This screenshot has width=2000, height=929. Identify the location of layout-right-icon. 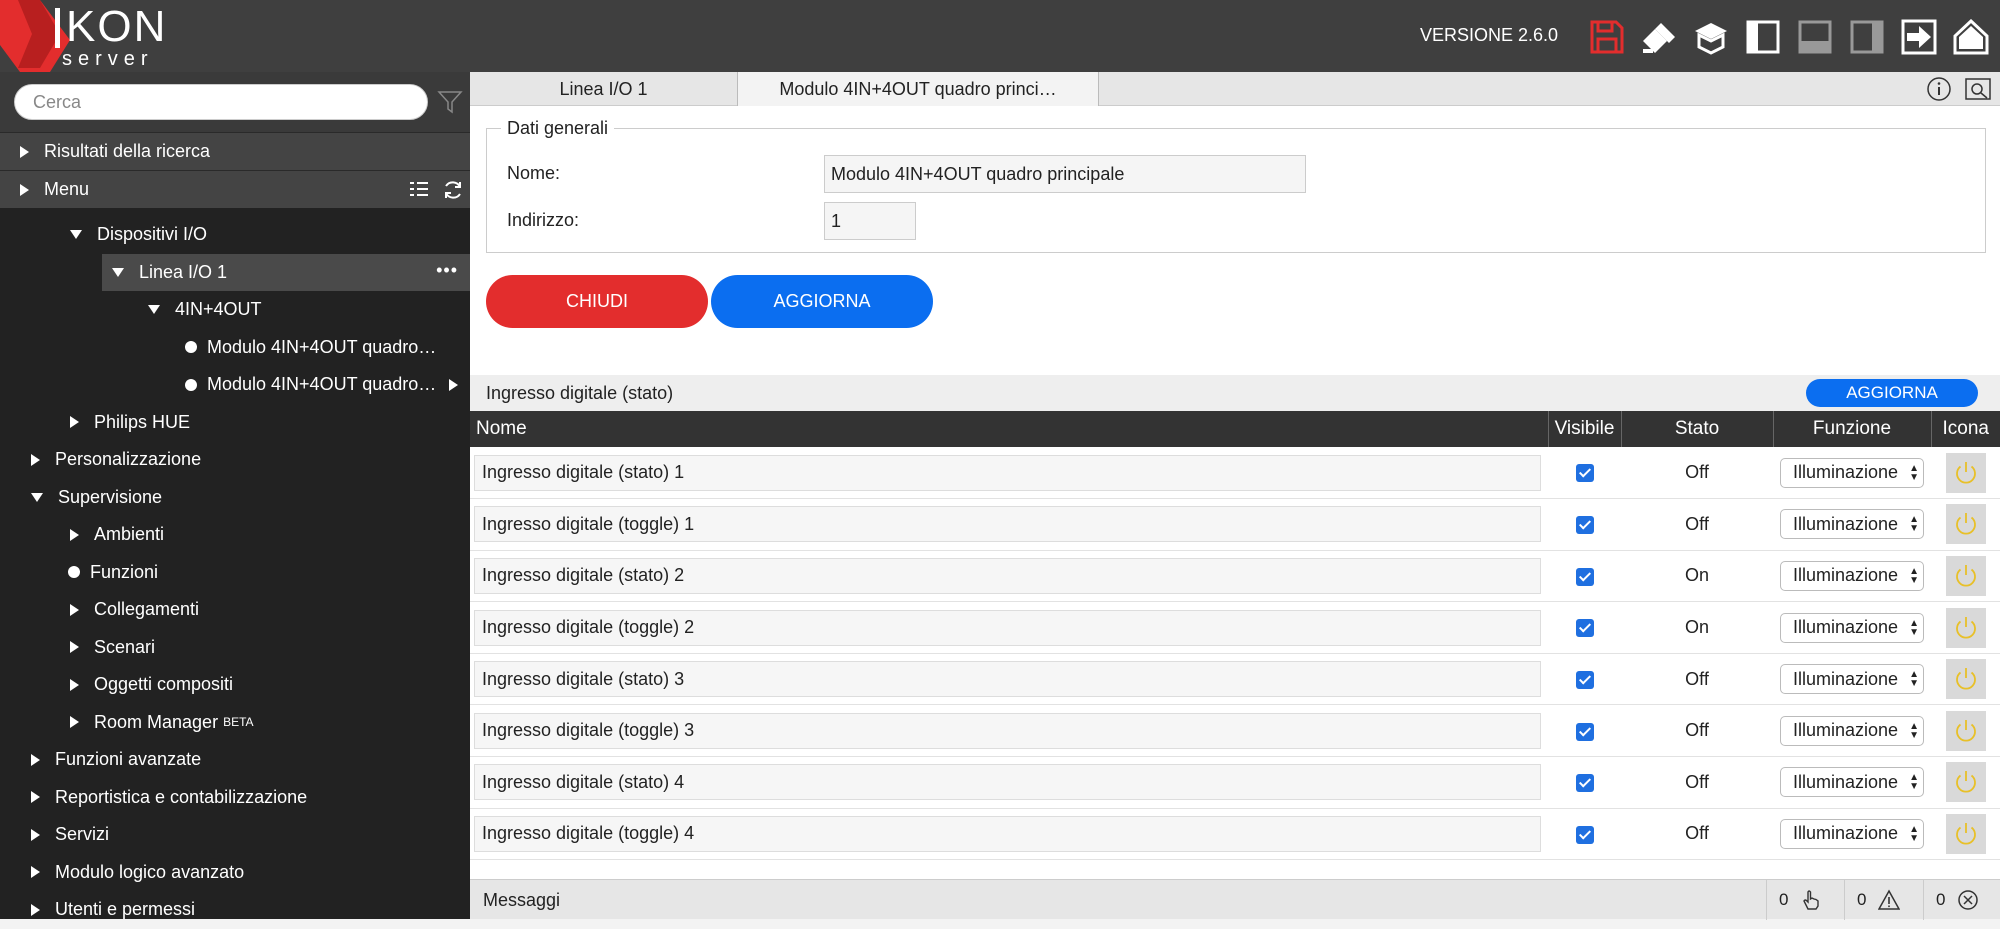
(1867, 37).